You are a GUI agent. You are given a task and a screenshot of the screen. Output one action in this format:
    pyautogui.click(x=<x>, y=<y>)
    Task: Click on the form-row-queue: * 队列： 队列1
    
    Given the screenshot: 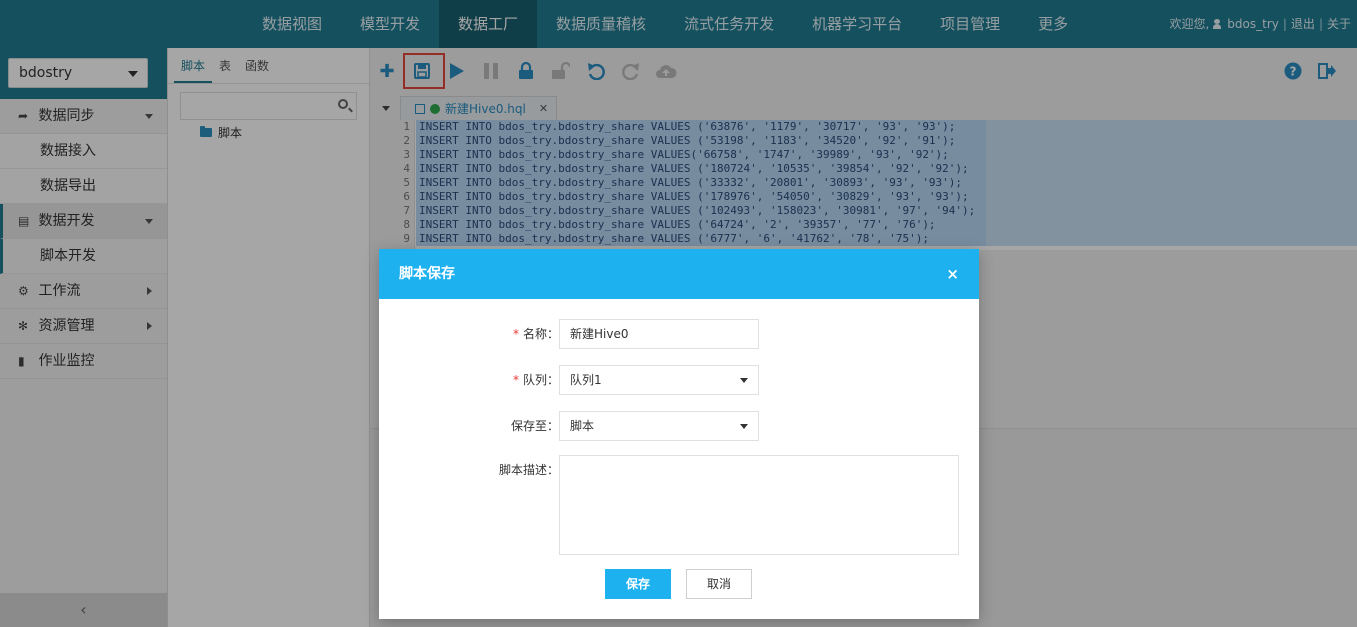 What is the action you would take?
    pyautogui.click(x=679, y=380)
    